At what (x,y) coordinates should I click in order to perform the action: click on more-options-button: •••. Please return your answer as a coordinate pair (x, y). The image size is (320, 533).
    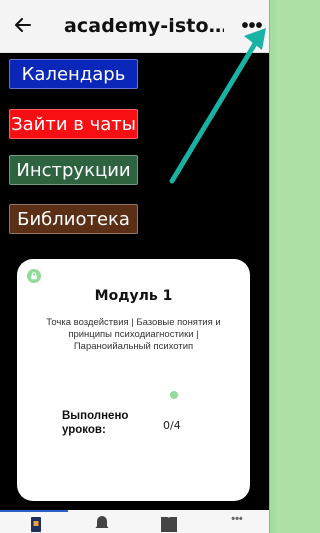
    Looking at the image, I should click on (252, 26).